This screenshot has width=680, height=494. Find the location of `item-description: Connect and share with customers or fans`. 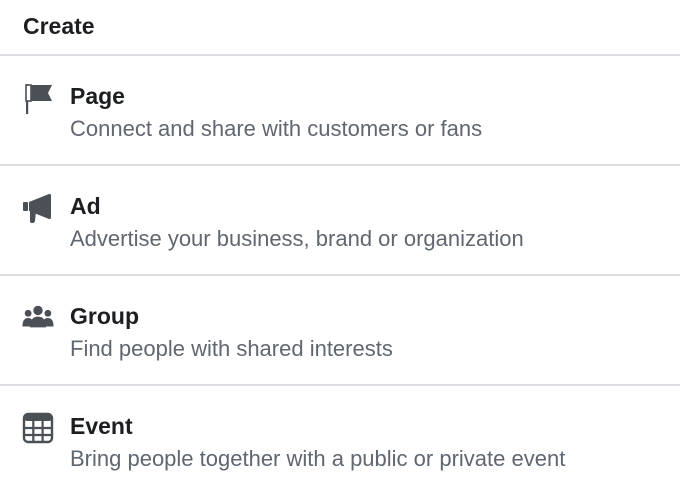

item-description: Connect and share with customers or fans is located at coordinates (276, 128).